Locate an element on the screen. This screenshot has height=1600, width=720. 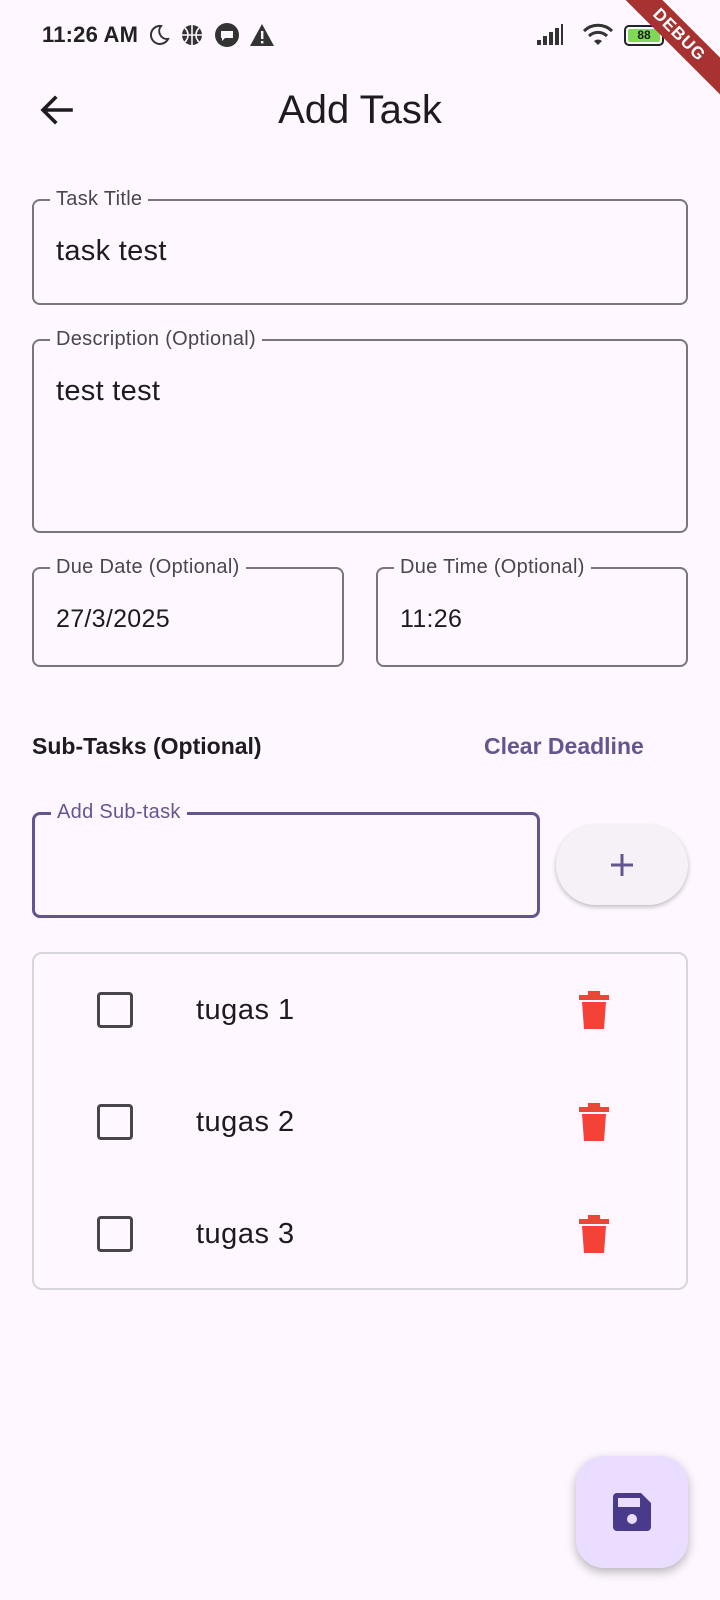
subtask-label: tugas 3 is located at coordinates (245, 1234).